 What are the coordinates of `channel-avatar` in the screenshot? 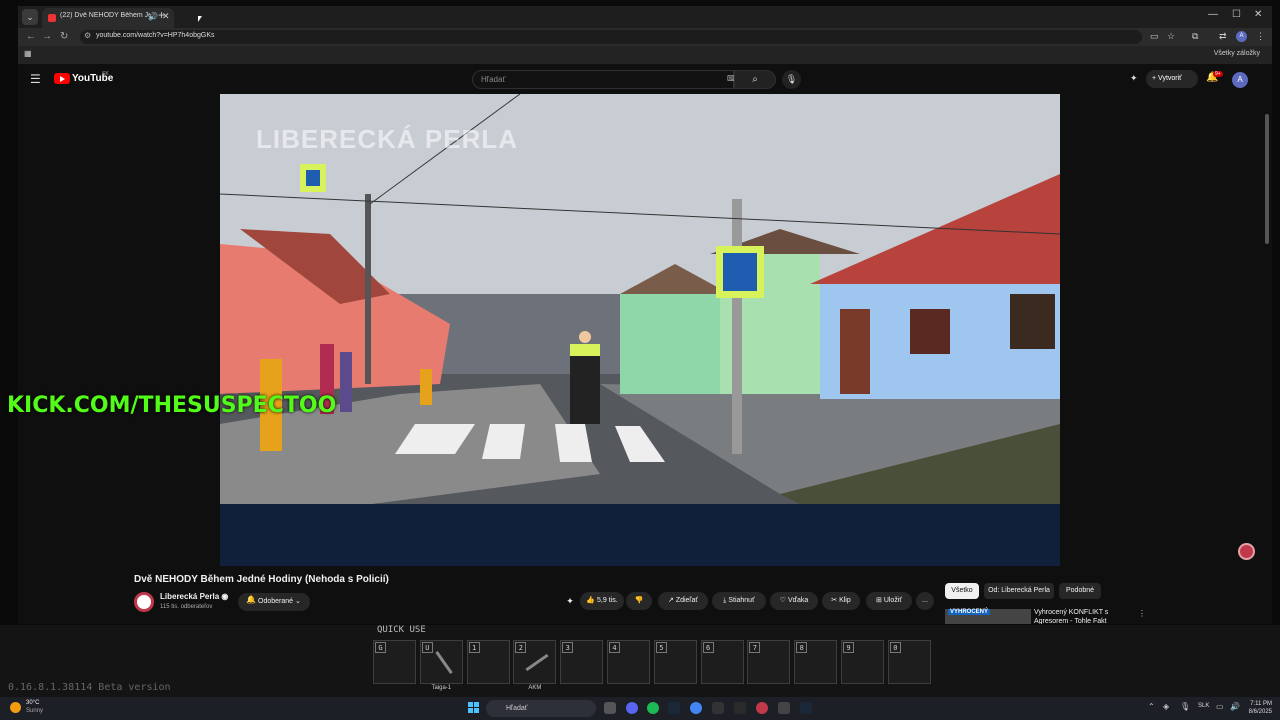 It's located at (144, 602).